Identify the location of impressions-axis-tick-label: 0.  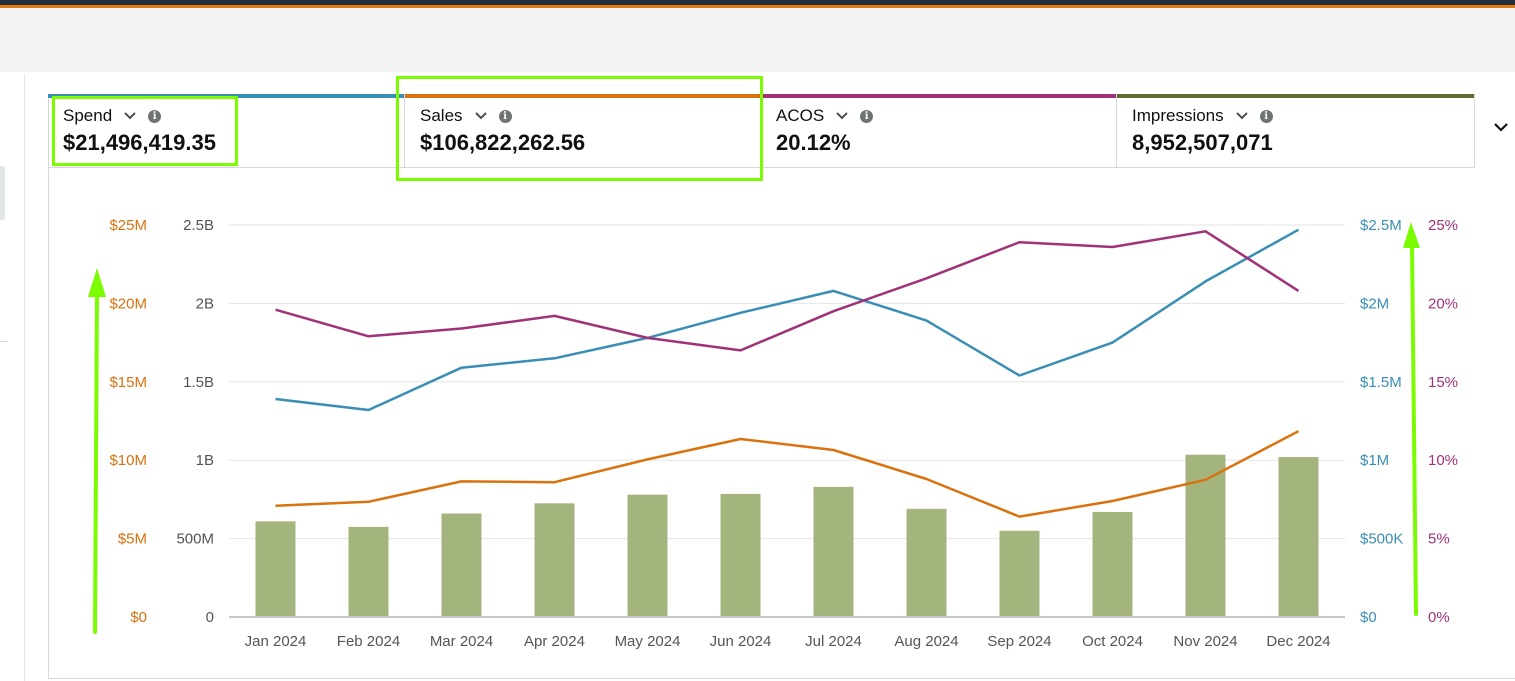
(210, 617).